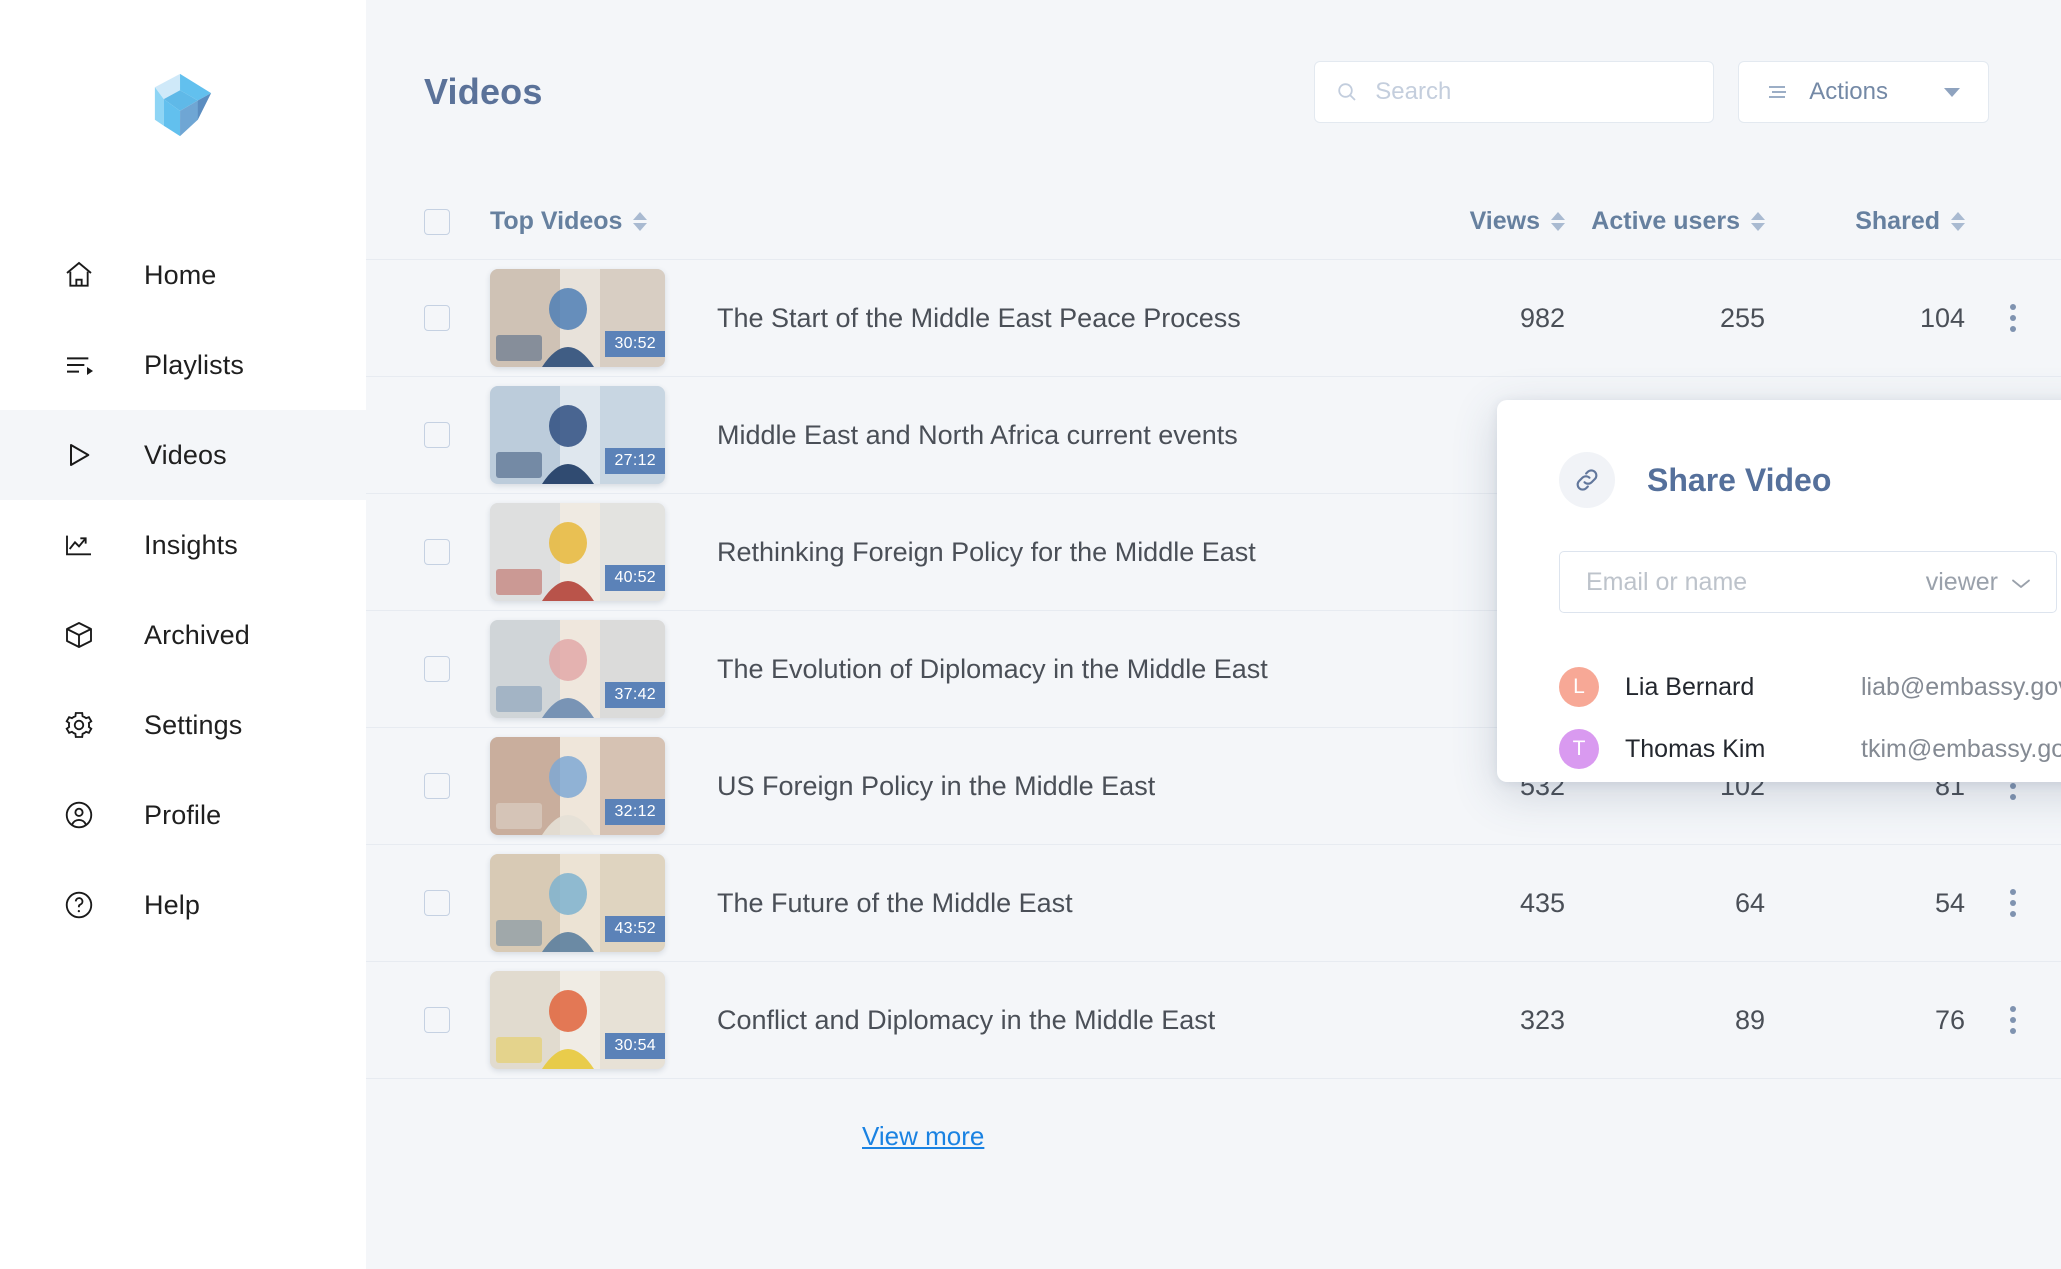 The width and height of the screenshot is (2061, 1269). I want to click on box-icon, so click(79, 635).